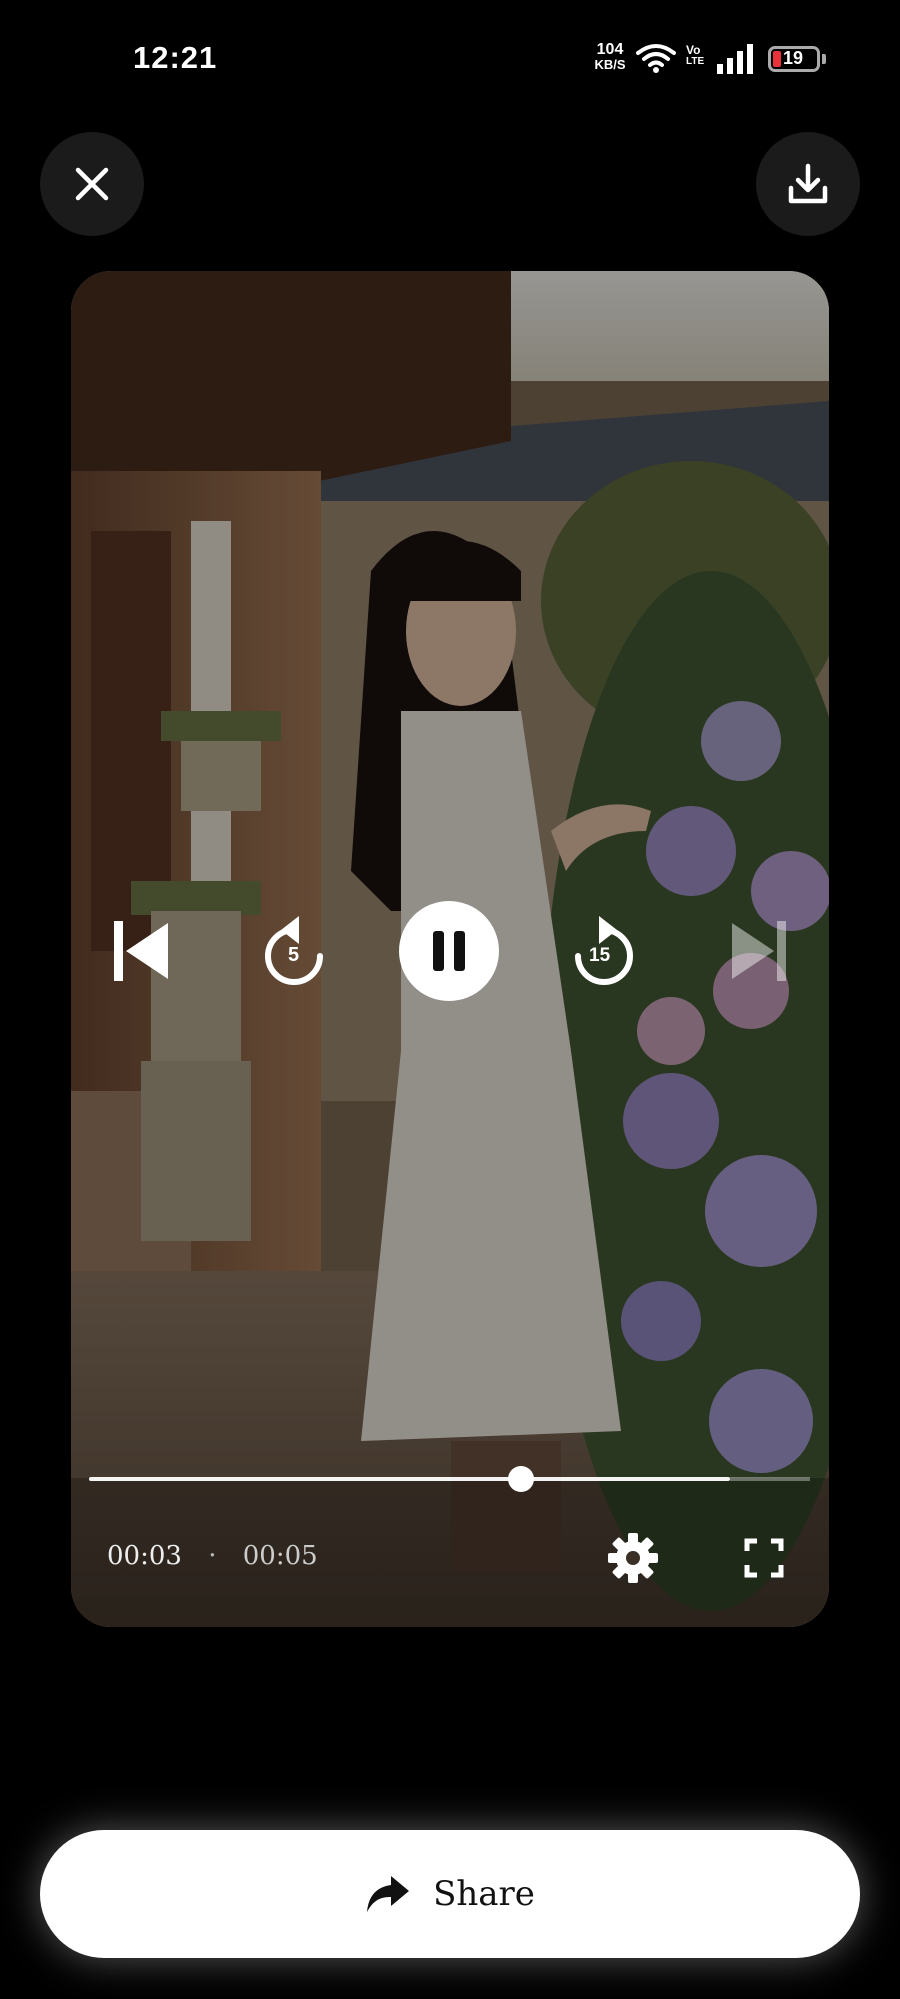 The height and width of the screenshot is (1999, 900). I want to click on status-bar: 12:21 104 KB/S Vo LTE 19, so click(450, 60).